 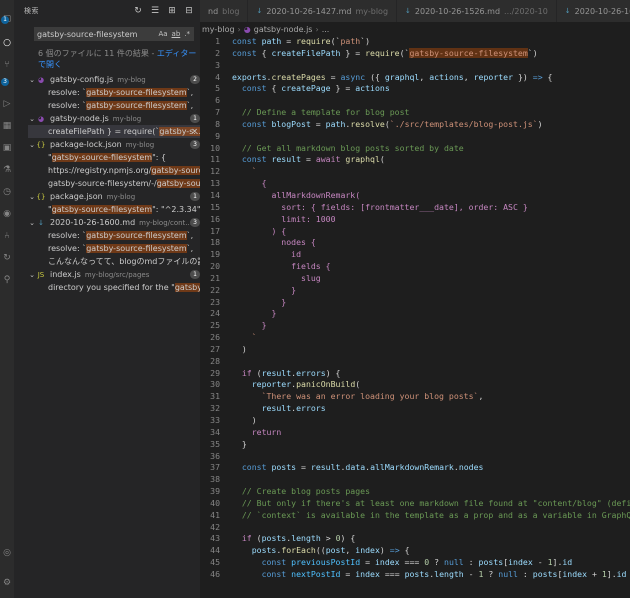 I want to click on live-share-icon: ↻, so click(x=7, y=258).